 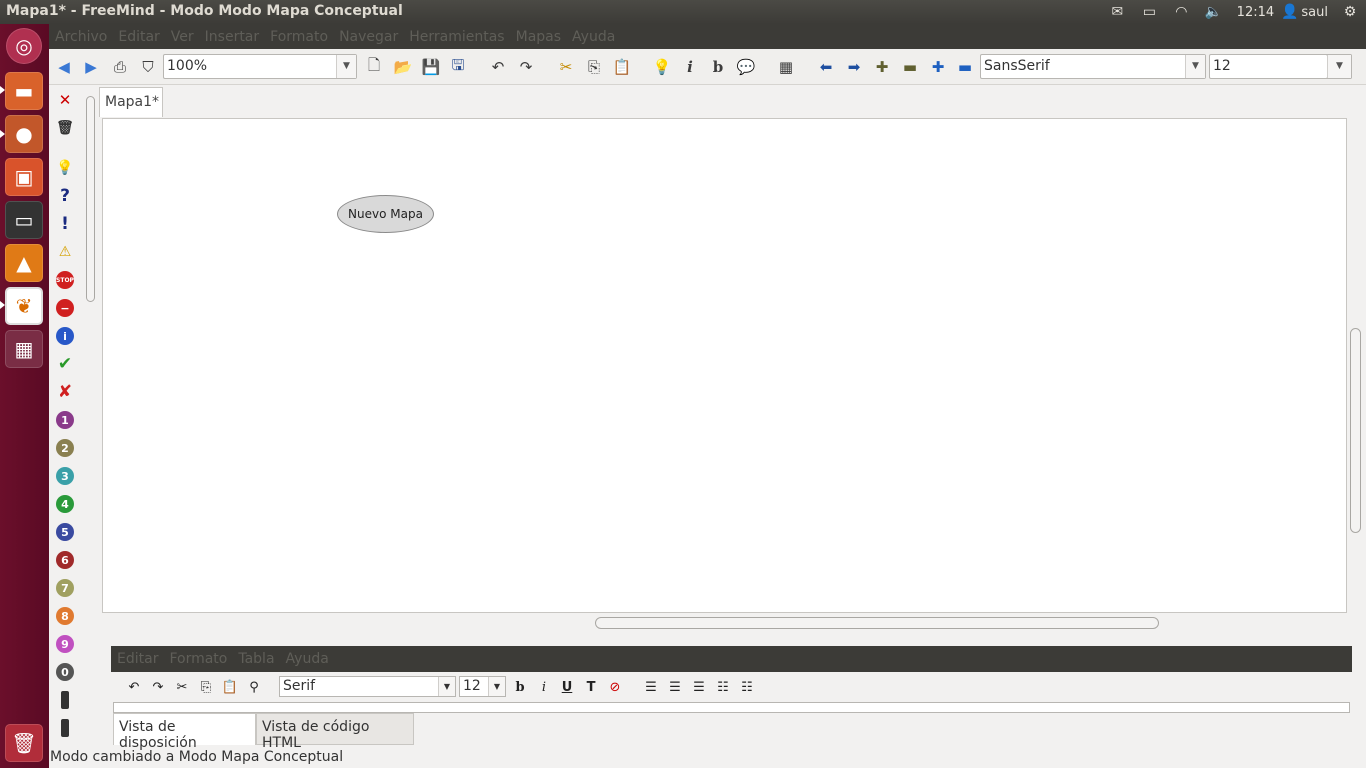 I want to click on priority-1-icon: 1, so click(x=65, y=420).